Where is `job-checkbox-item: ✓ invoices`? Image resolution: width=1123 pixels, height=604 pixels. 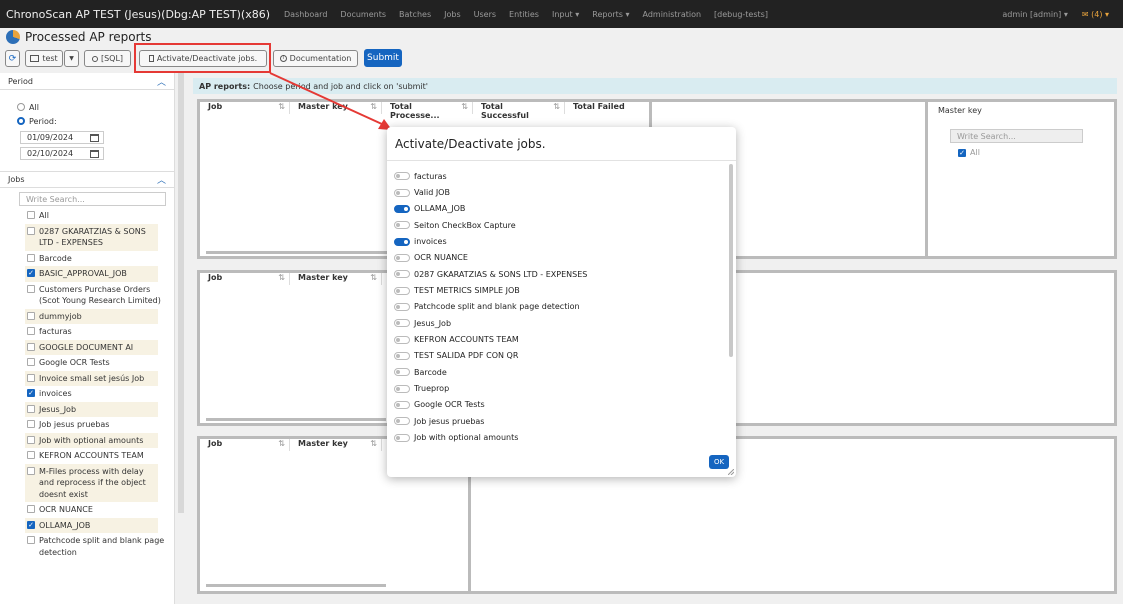 job-checkbox-item: ✓ invoices is located at coordinates (87, 394).